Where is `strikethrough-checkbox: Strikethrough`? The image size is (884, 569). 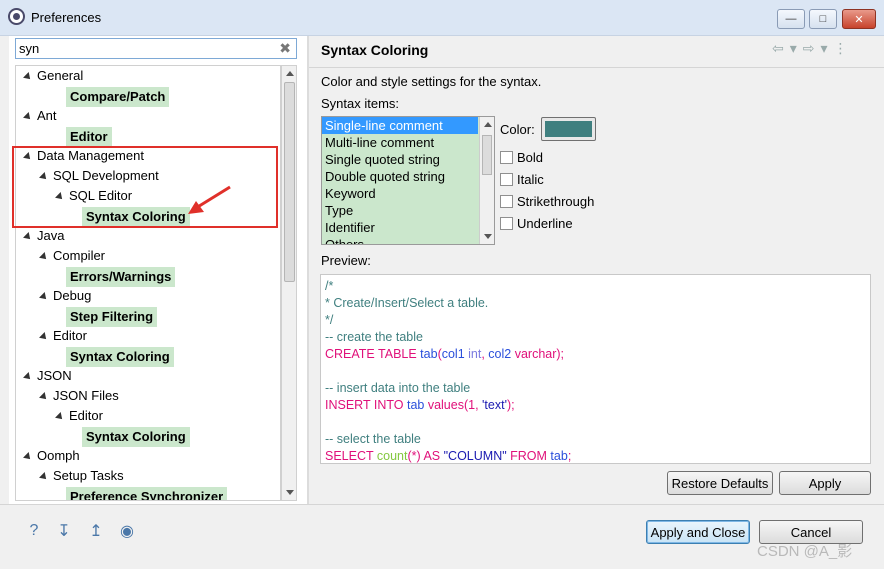 strikethrough-checkbox: Strikethrough is located at coordinates (547, 201).